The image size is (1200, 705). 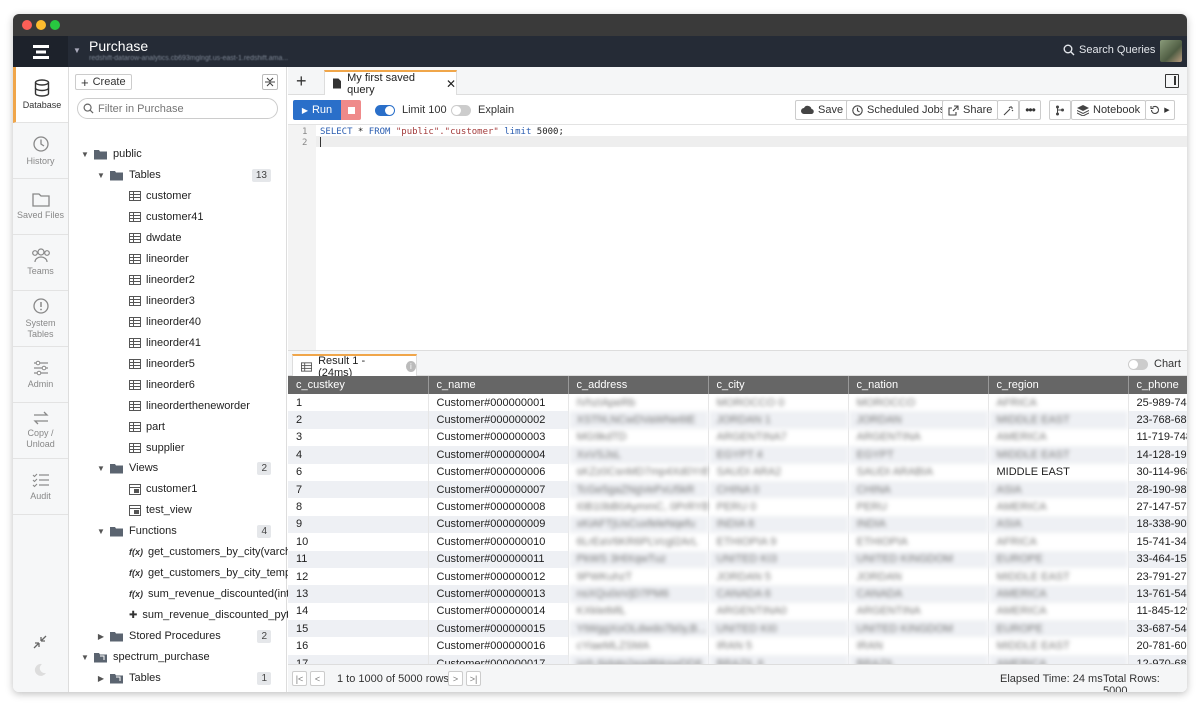 I want to click on table-cell: 1, so click(x=358, y=403).